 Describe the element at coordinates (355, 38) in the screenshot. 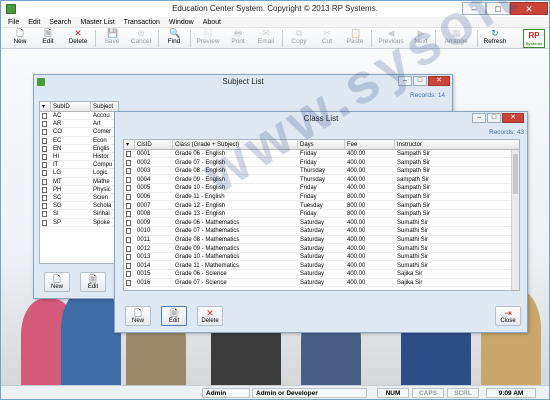

I see `toolbar-paste-button: 📋 Paste` at that location.